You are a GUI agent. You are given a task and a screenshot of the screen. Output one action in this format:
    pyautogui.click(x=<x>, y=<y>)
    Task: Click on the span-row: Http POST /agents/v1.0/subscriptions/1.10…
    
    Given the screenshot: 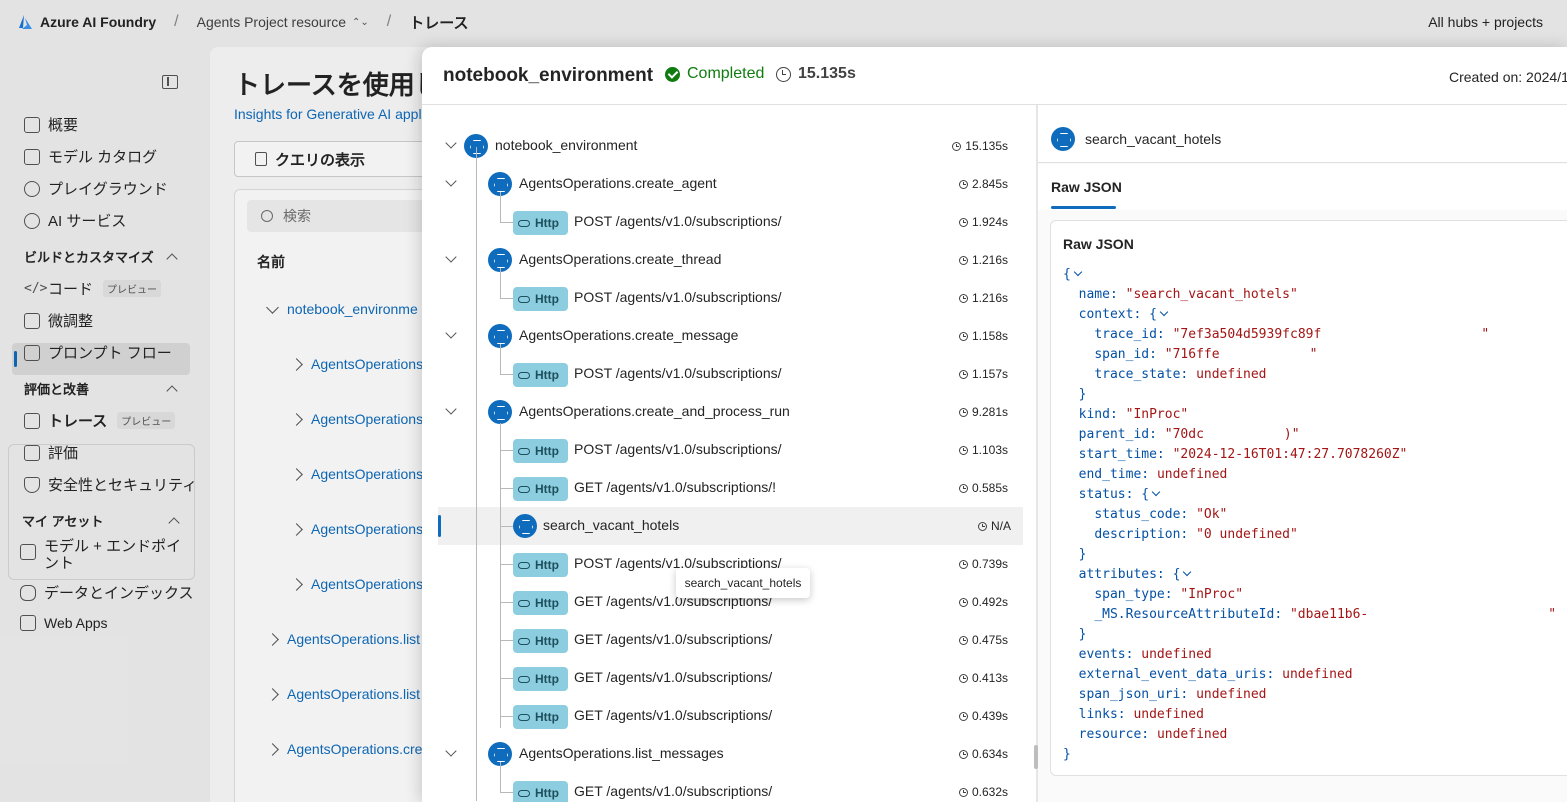 What is the action you would take?
    pyautogui.click(x=729, y=450)
    